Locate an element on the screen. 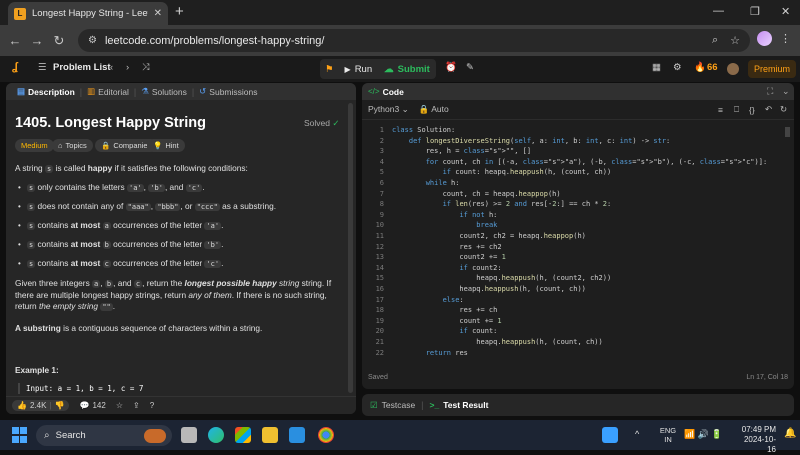 Image resolution: width=800 pixels, height=455 pixels. taskbar-clock: 07:49 PM 2024-10-16 is located at coordinates (756, 440).